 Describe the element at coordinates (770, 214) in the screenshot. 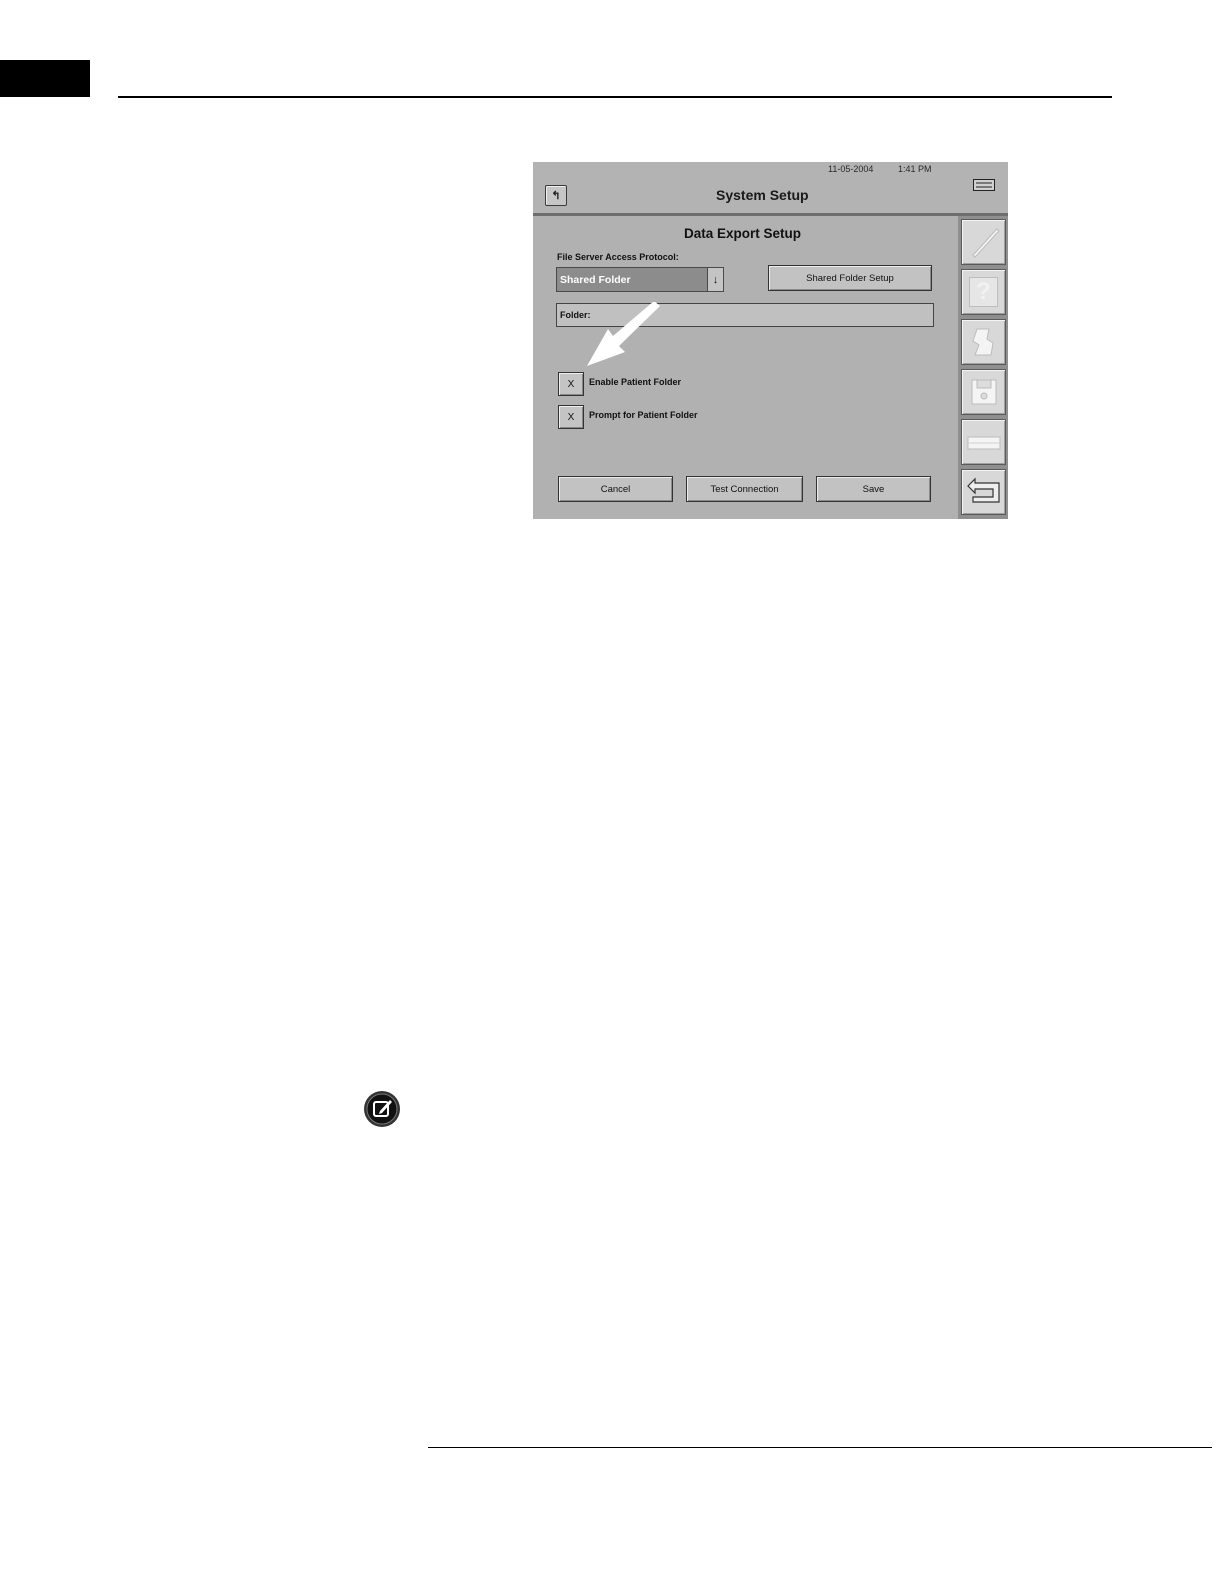

I see `title-separator` at that location.